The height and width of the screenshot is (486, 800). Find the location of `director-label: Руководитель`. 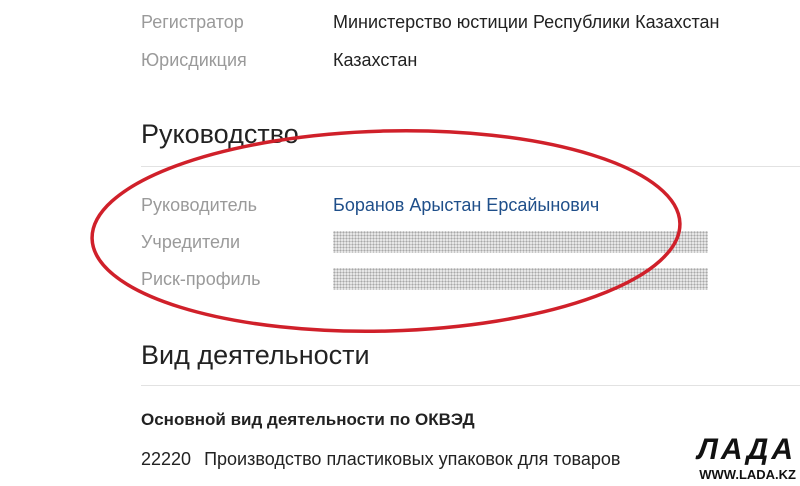

director-label: Руководитель is located at coordinates (199, 205).